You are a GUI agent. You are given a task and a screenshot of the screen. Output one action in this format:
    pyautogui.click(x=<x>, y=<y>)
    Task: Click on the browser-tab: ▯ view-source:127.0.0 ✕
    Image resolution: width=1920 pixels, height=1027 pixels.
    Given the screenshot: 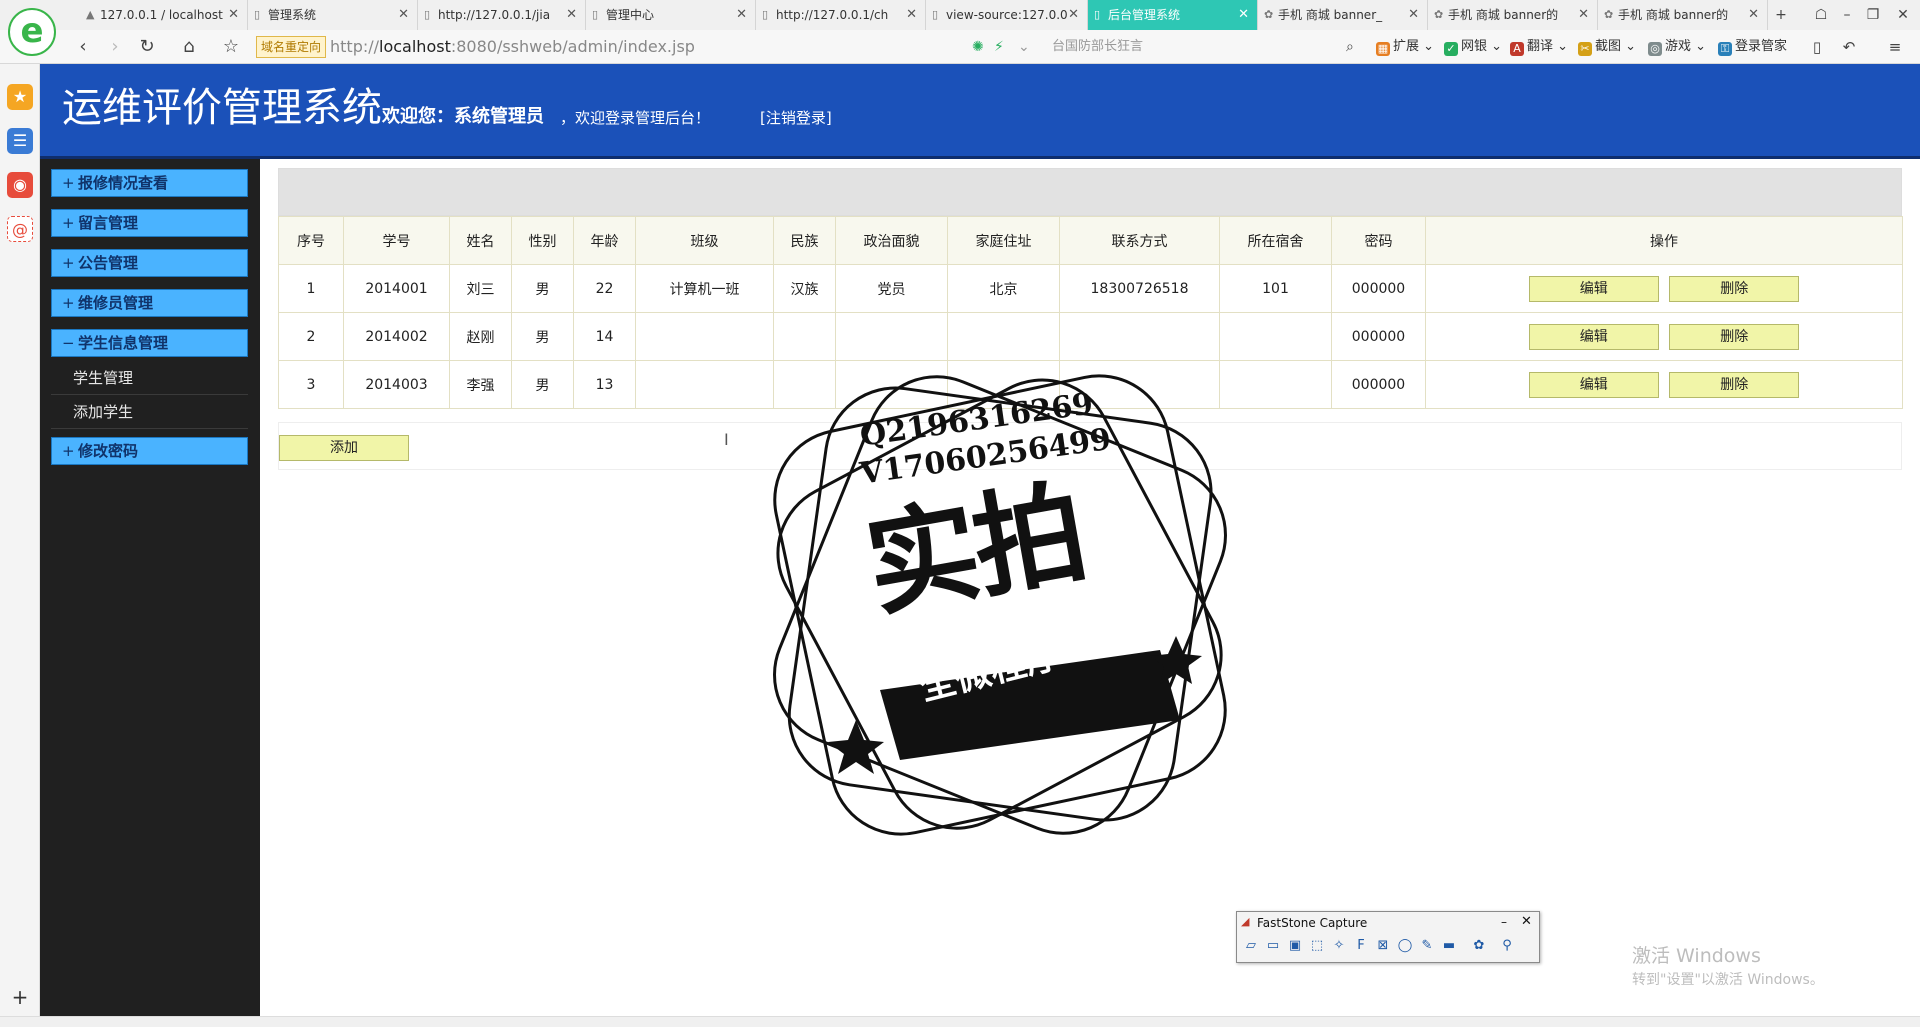 What is the action you would take?
    pyautogui.click(x=1007, y=15)
    